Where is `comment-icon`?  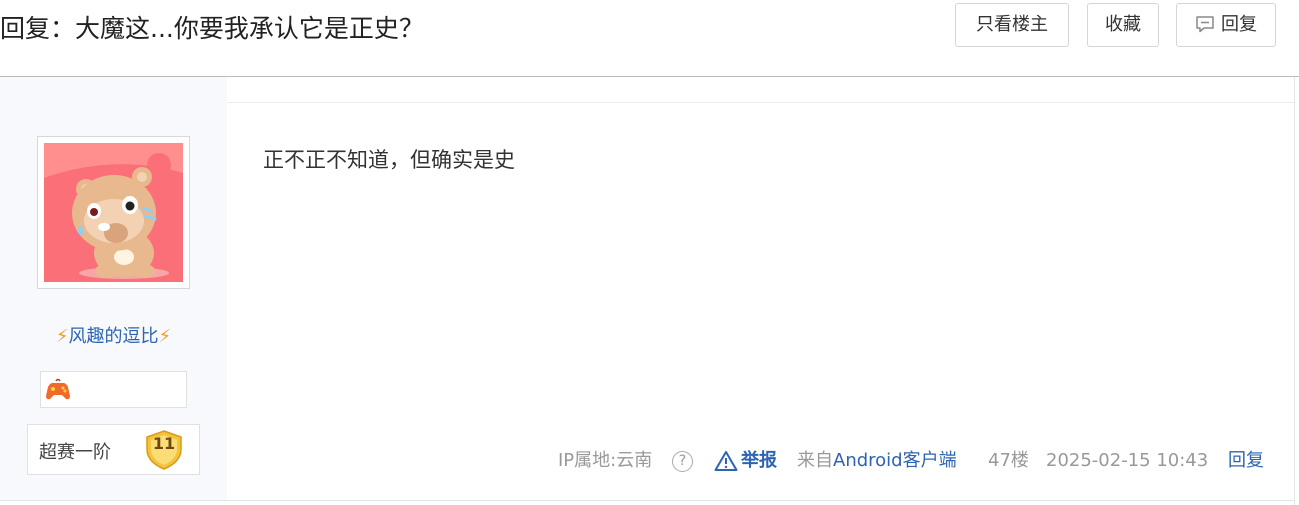 comment-icon is located at coordinates (1205, 24).